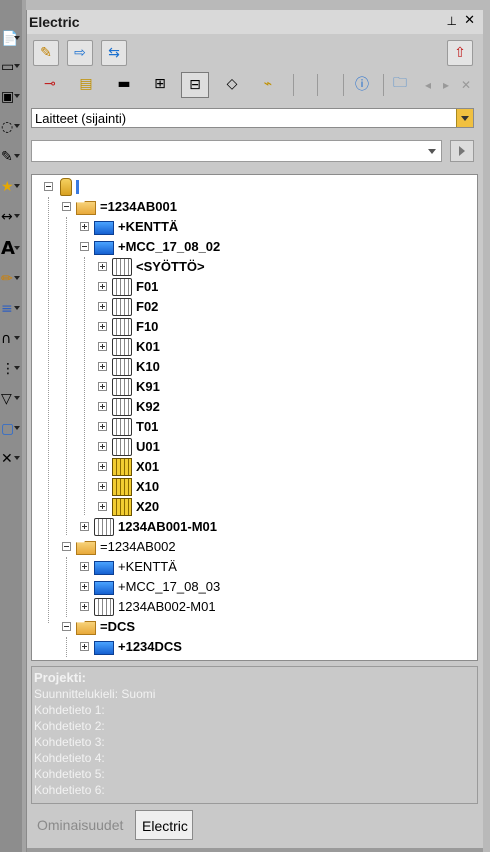 The width and height of the screenshot is (490, 852). What do you see at coordinates (10, 97) in the screenshot?
I see `frame-icon: ▣` at bounding box center [10, 97].